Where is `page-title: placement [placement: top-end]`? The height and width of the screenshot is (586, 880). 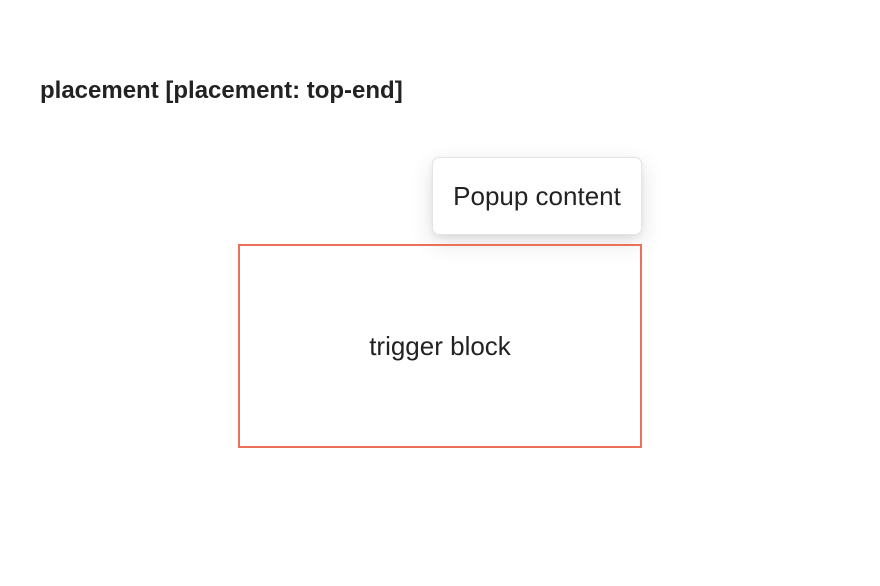
page-title: placement [placement: top-end] is located at coordinates (221, 90).